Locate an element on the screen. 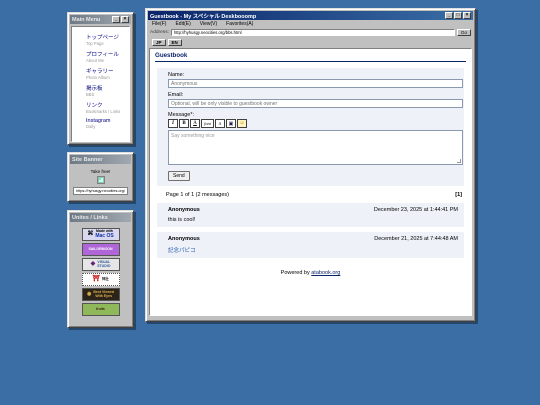 The width and height of the screenshot is (540, 405). links-titlebar: Unites / Links is located at coordinates (100, 217).